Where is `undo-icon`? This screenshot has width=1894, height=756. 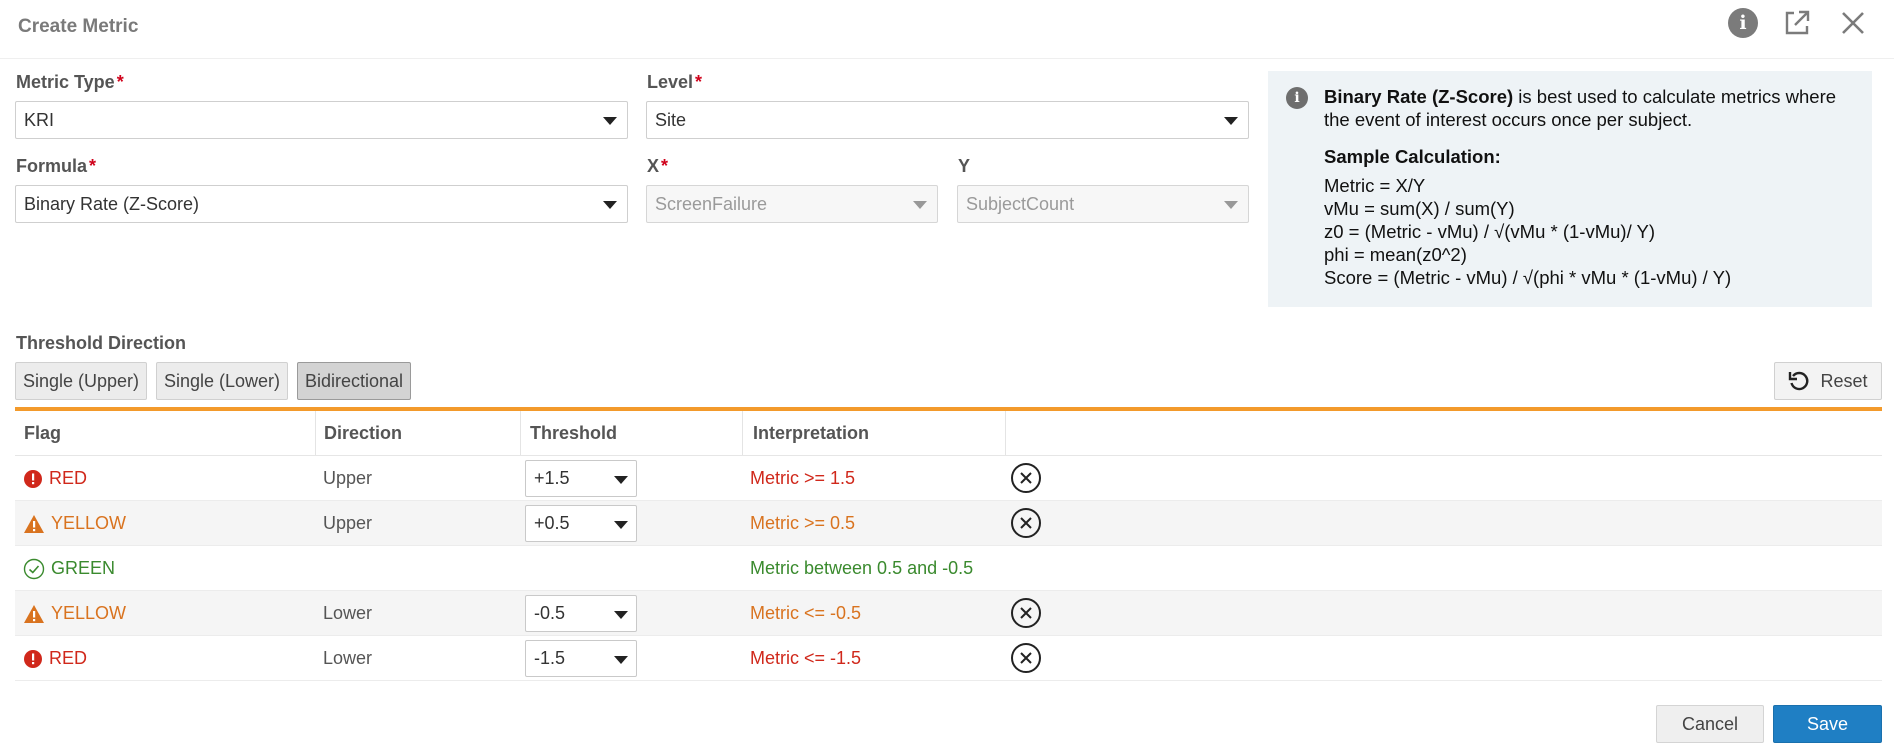
undo-icon is located at coordinates (1799, 381).